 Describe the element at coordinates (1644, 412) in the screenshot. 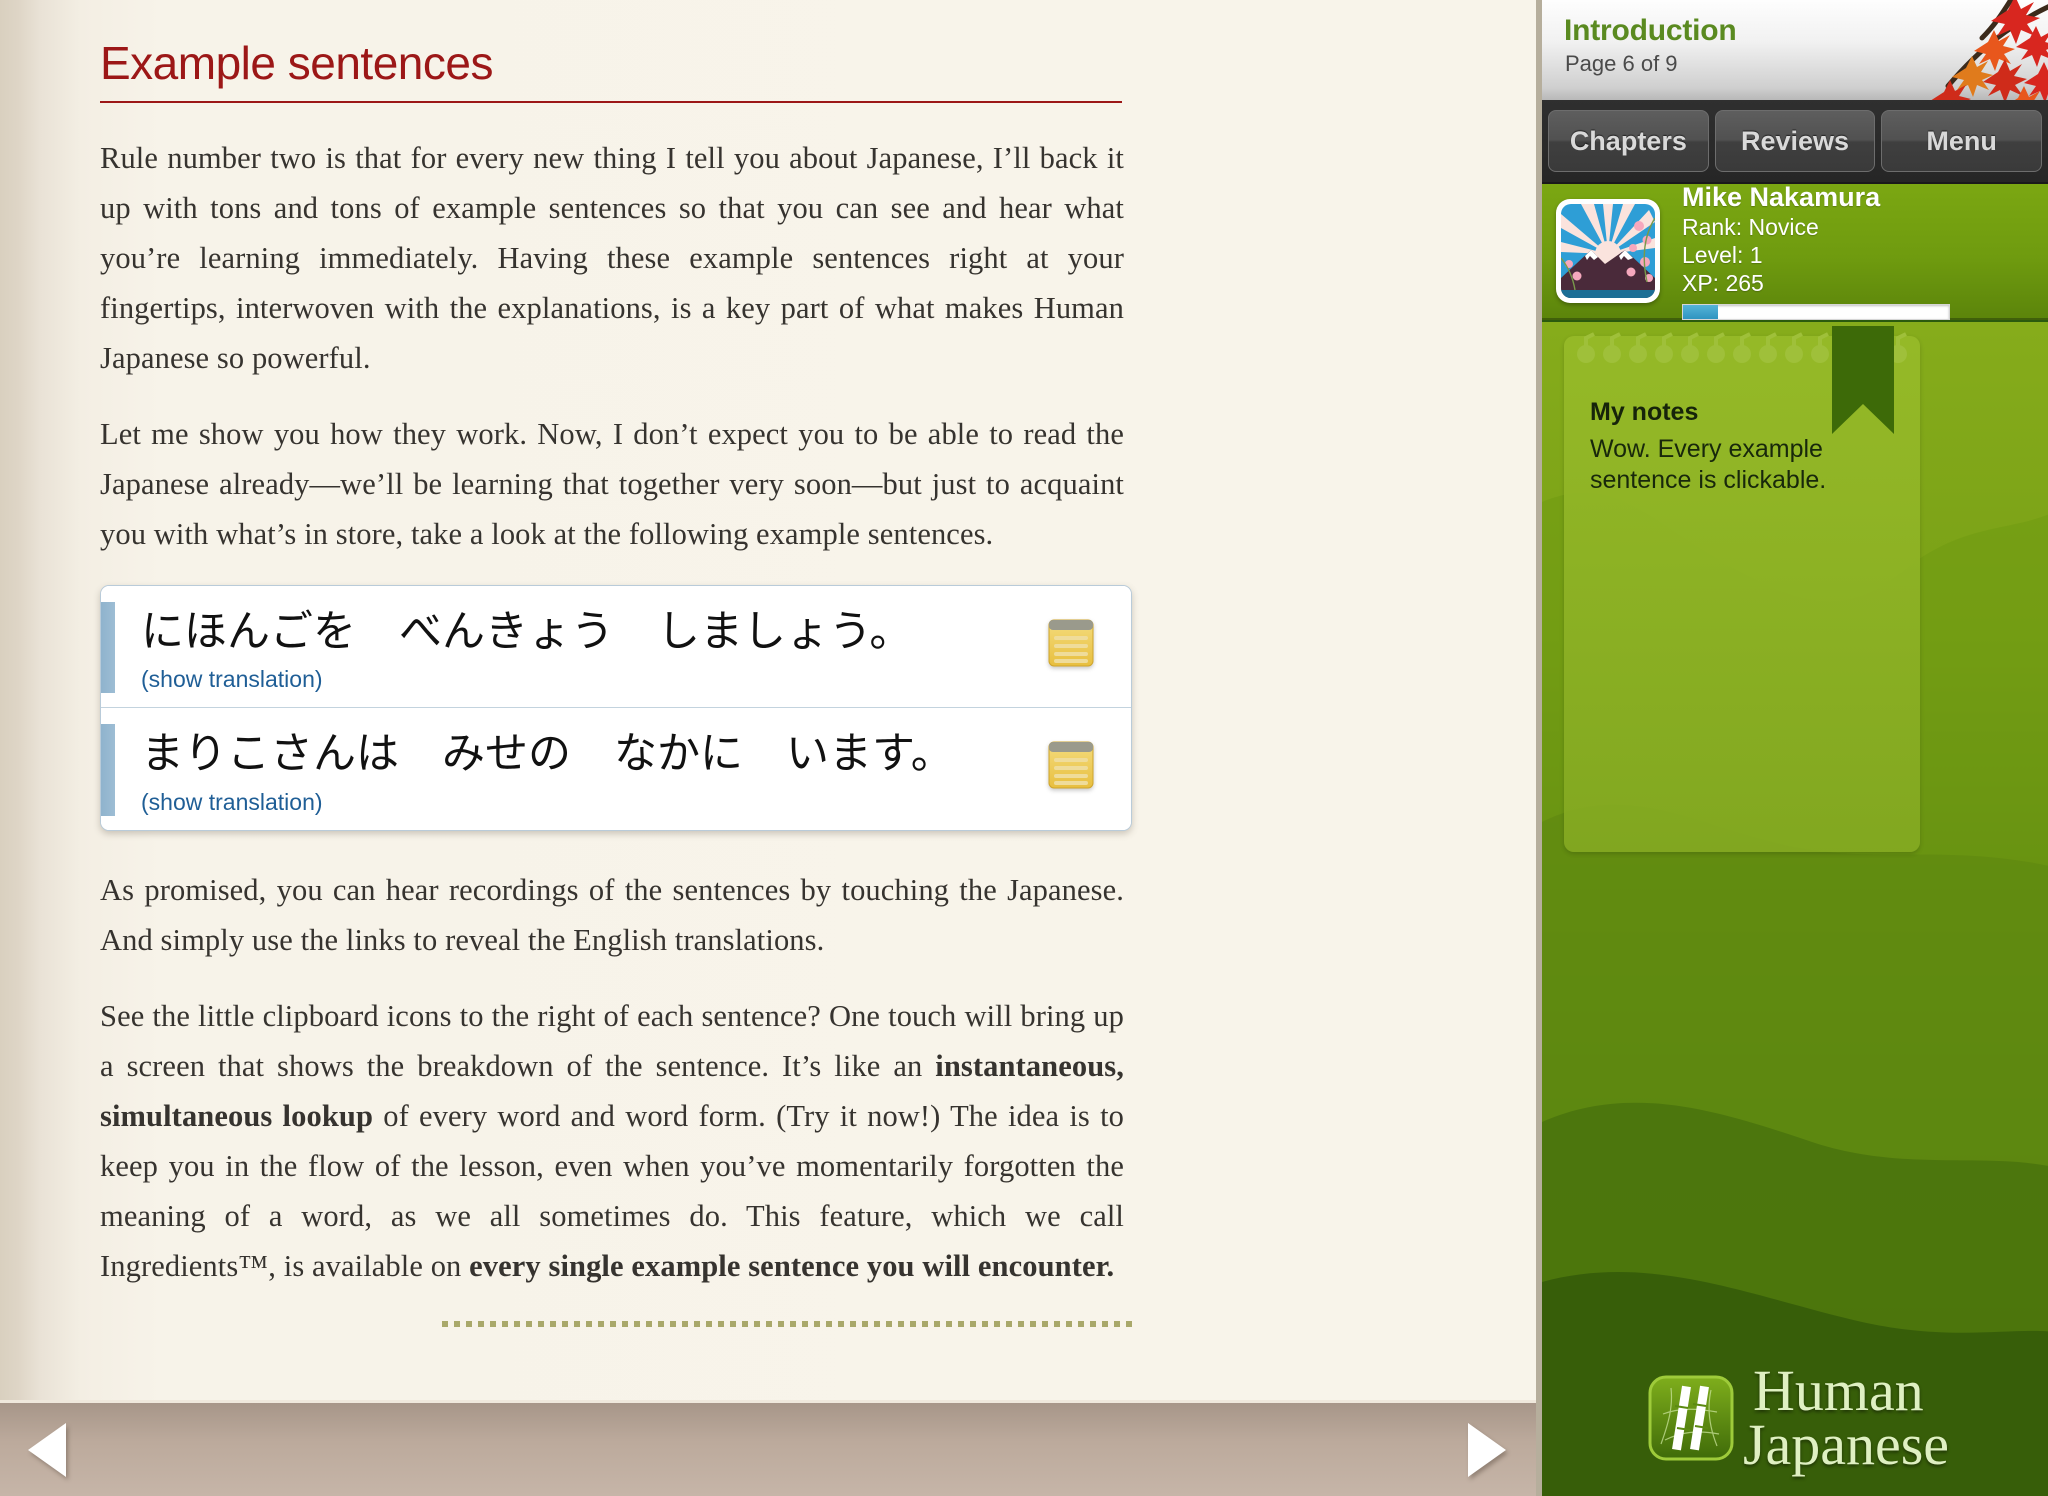

I see `notes-title: My notes` at that location.